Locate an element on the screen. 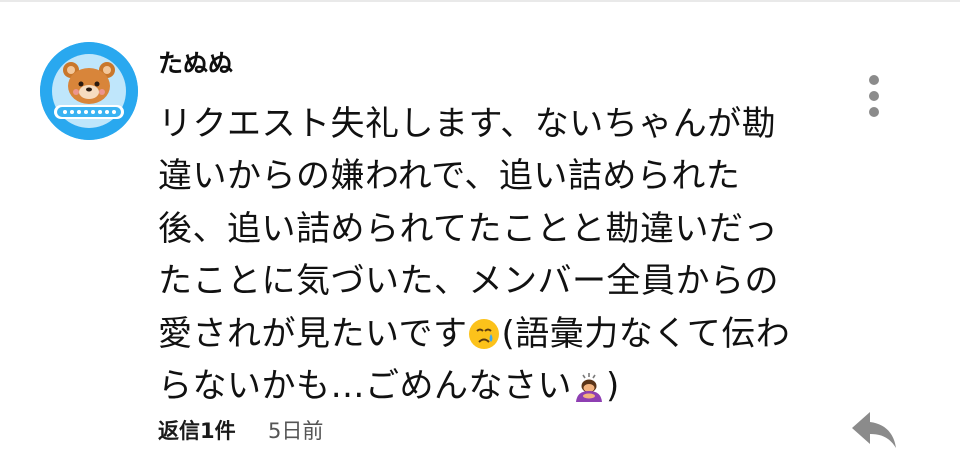 Image resolution: width=960 pixels, height=470 pixels. comment-author: たぬぬ is located at coordinates (195, 64).